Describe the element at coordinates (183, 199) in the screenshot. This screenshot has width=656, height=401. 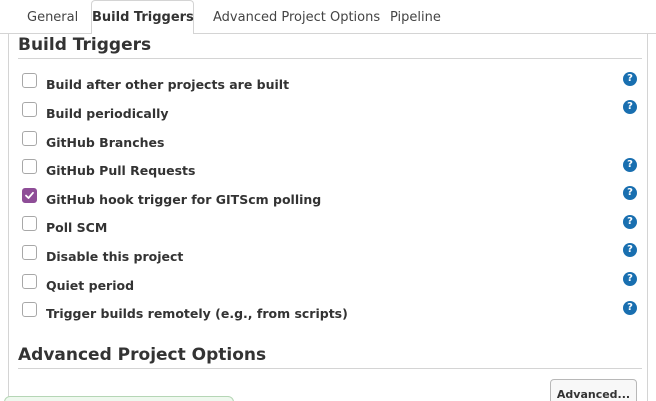
I see `trigger-label: GitHub hook trigger for GITScm polling` at that location.